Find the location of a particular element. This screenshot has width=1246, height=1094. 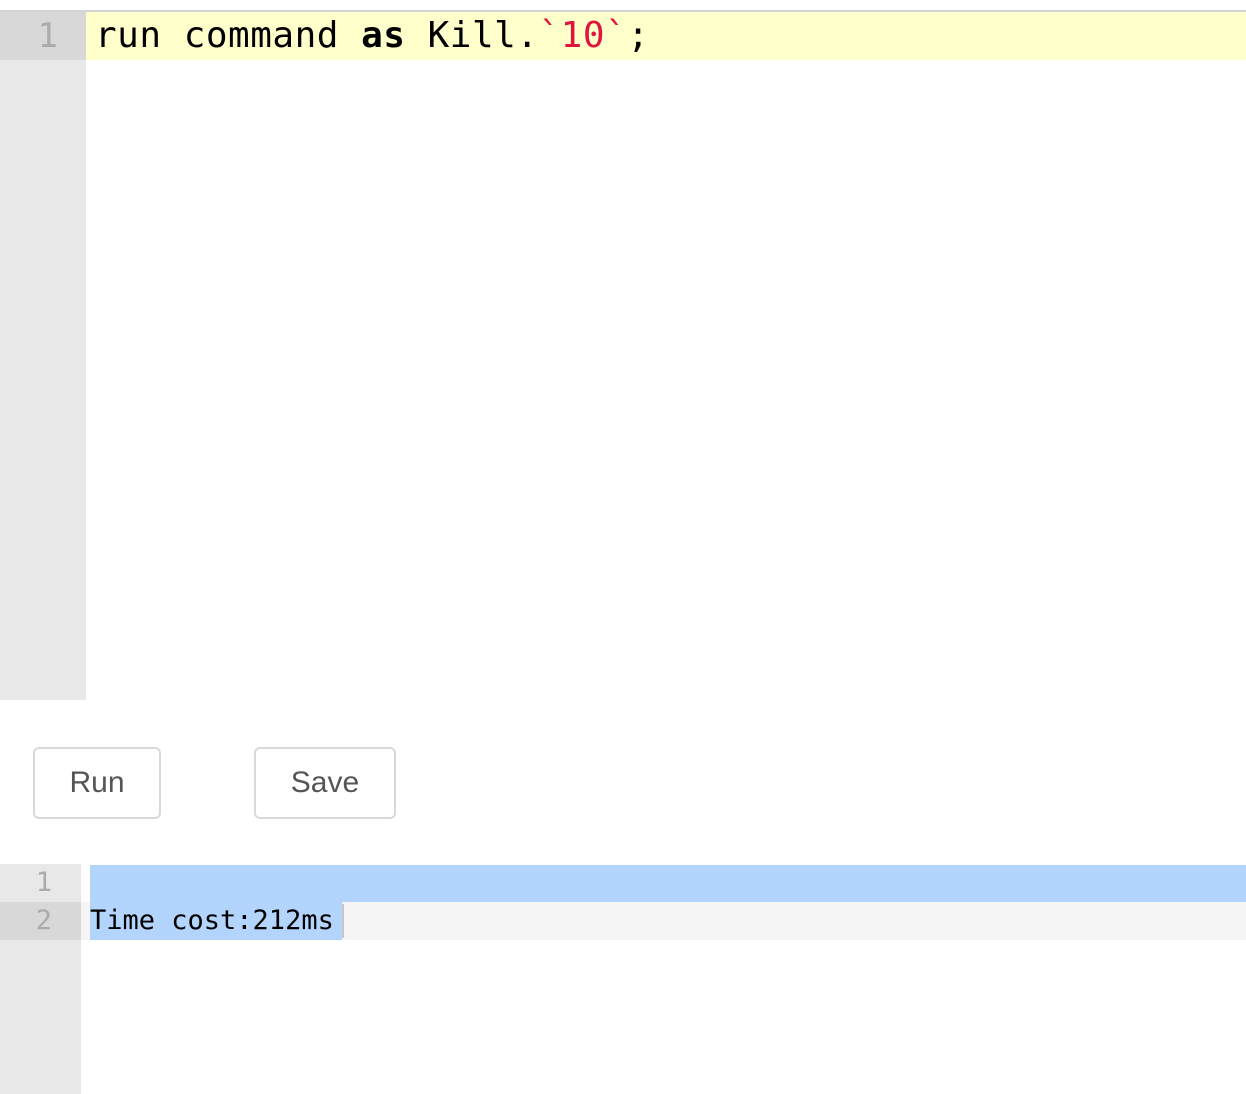

console-selection is located at coordinates (668, 883).